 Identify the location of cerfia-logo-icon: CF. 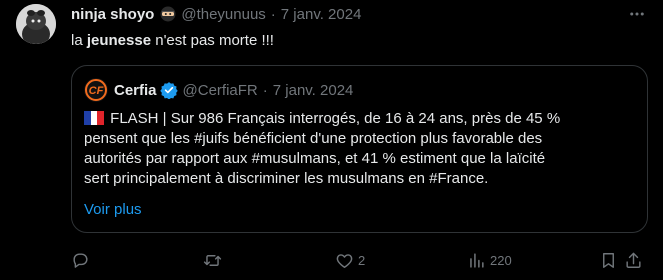
(96, 90).